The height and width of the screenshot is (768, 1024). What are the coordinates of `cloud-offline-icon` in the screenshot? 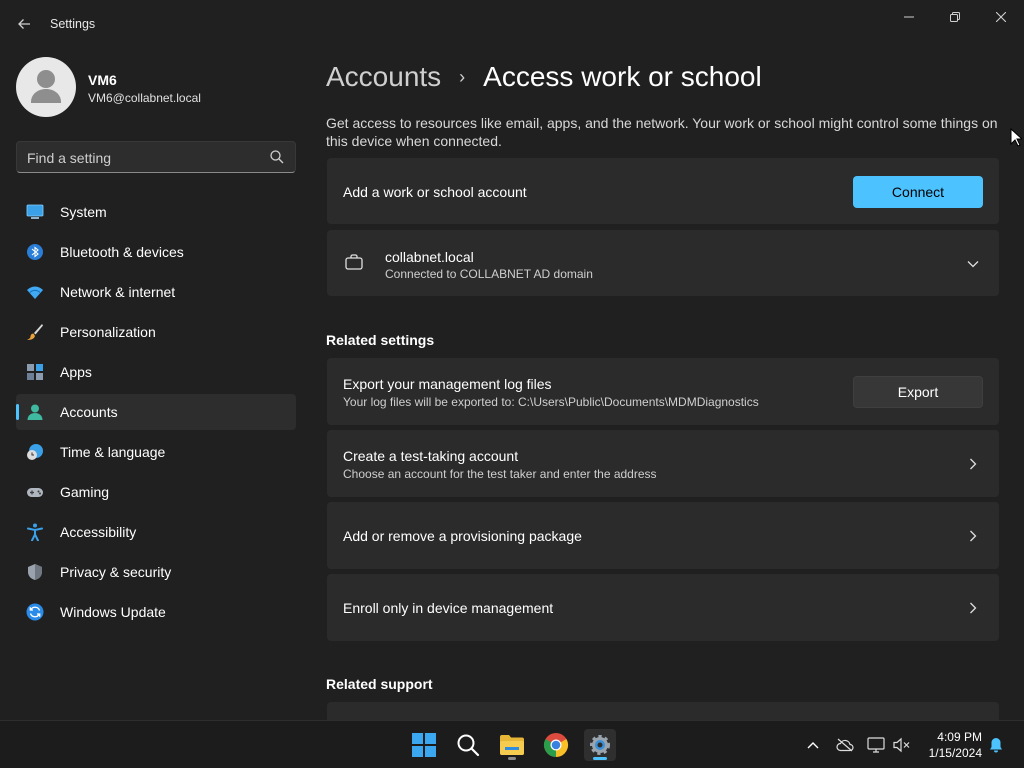 It's located at (845, 745).